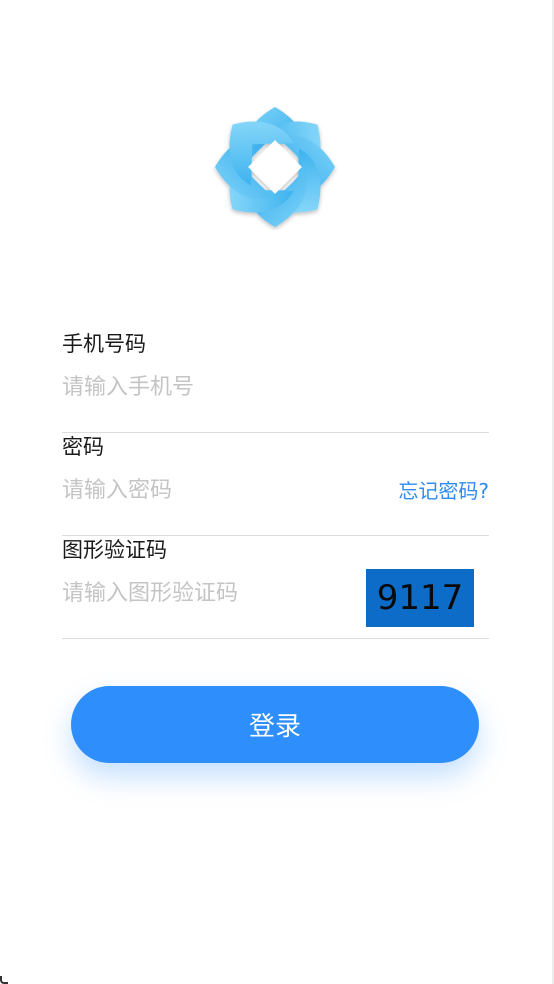 This screenshot has height=984, width=554. Describe the element at coordinates (212, 490) in the screenshot. I see `password-input` at that location.